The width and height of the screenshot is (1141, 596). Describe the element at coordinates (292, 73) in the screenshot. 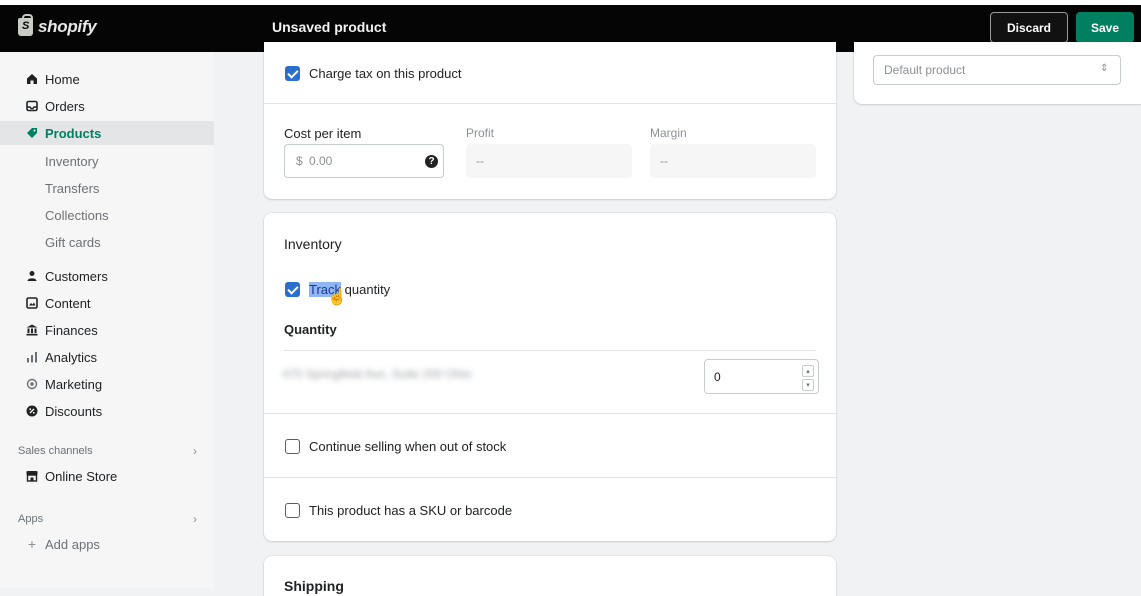

I see `charge-tax-checkbox` at that location.